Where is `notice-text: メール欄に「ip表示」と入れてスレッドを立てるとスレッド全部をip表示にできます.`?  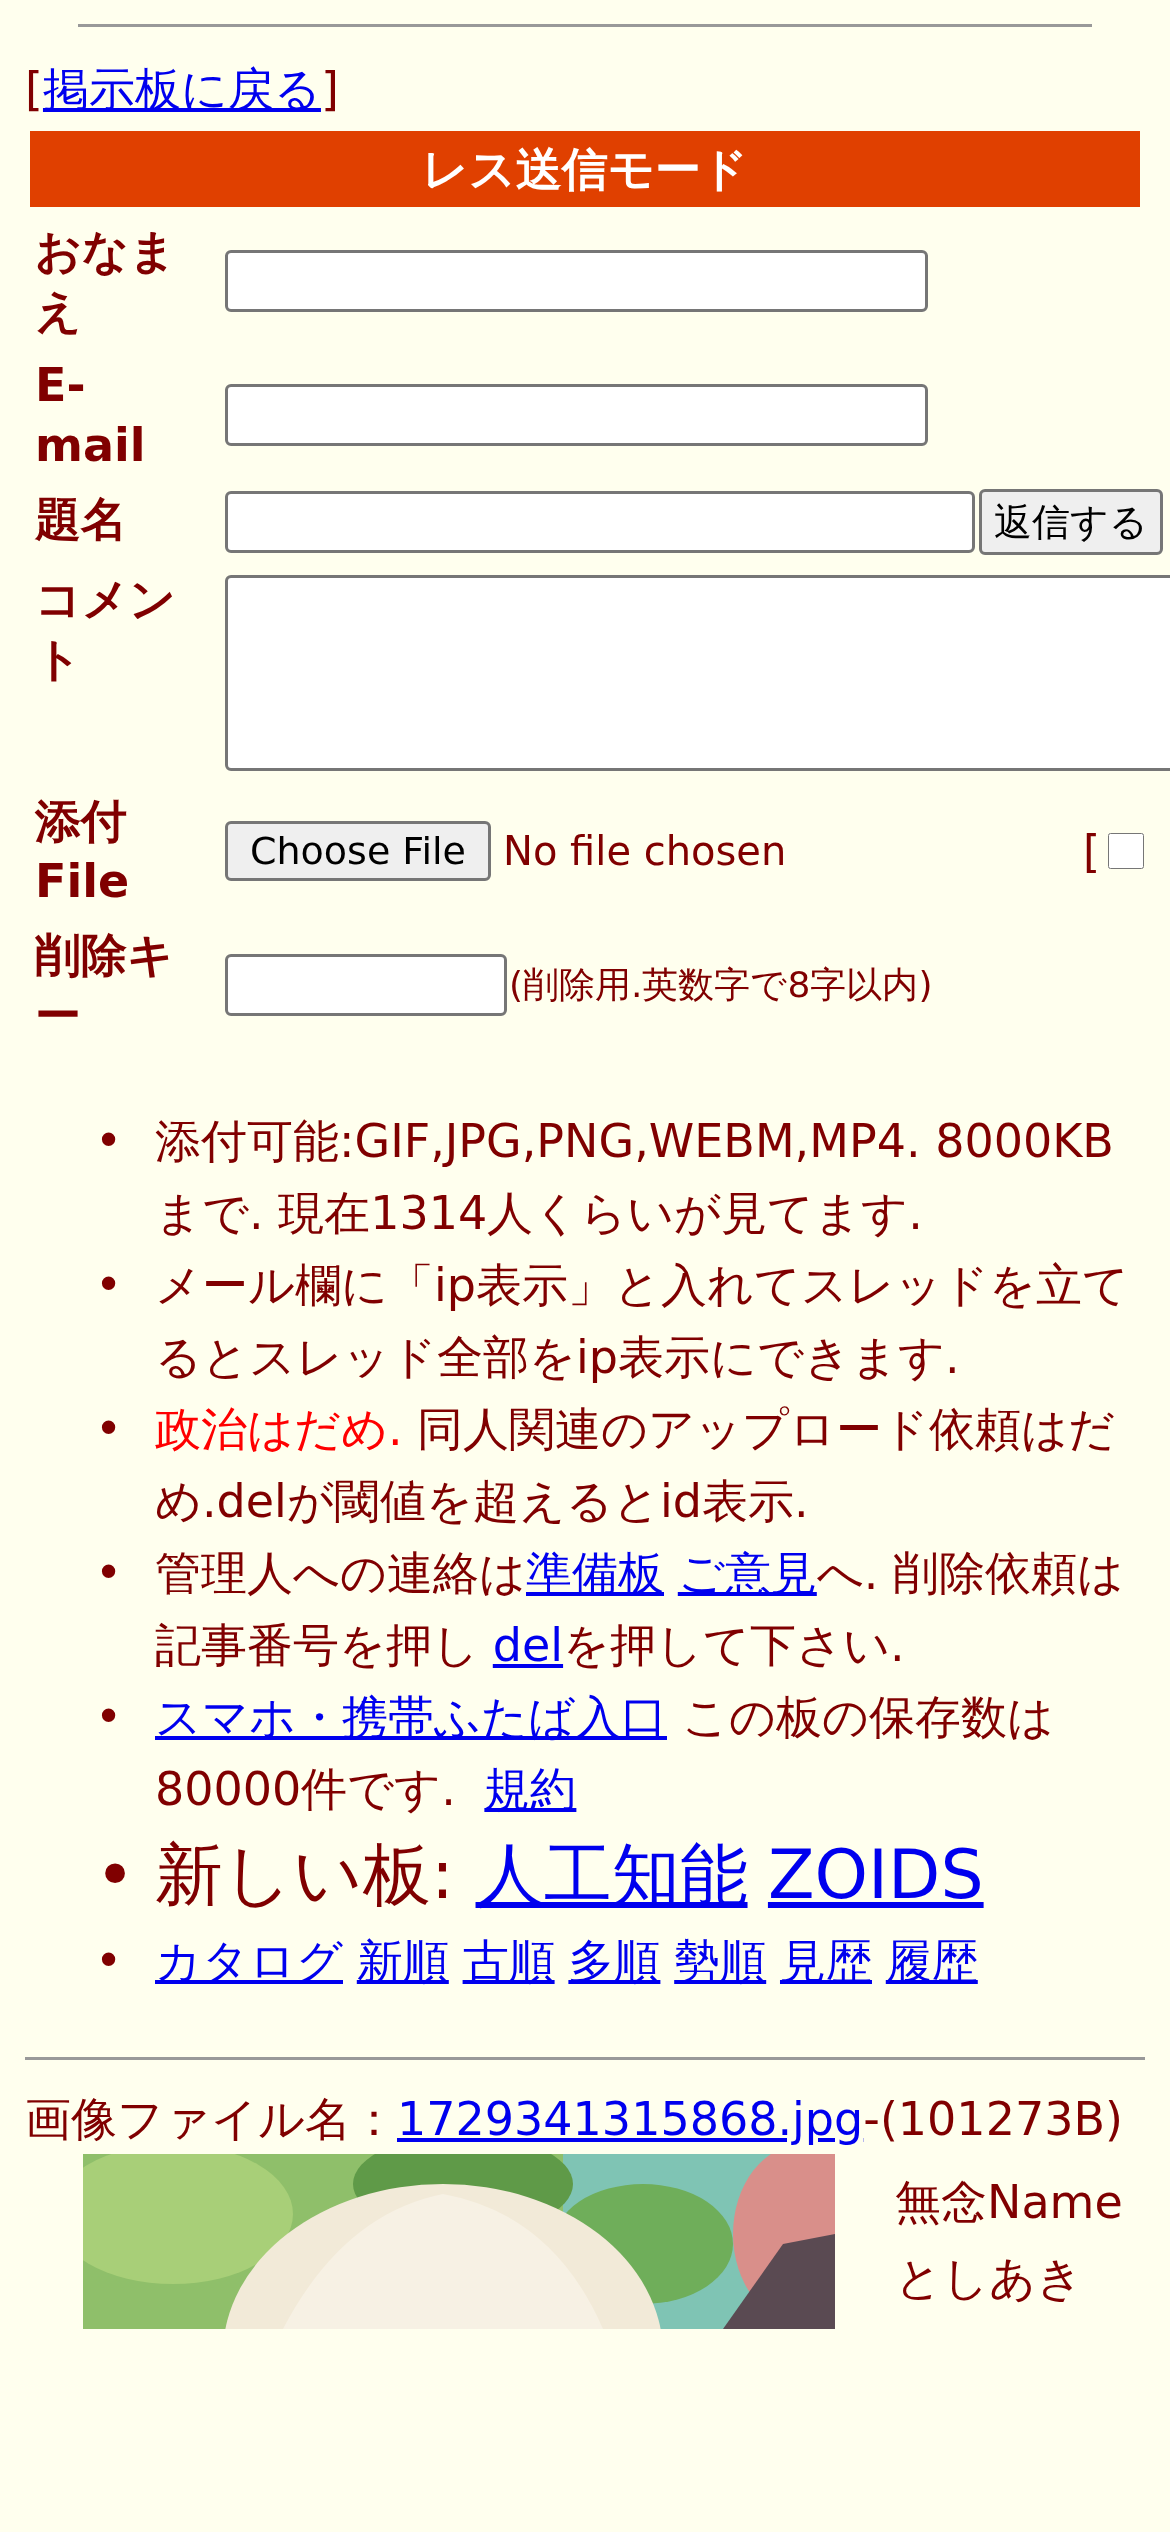 notice-text: メール欄に「ip表示」と入れてスレッドを立てるとスレッド全部をip表示にできます. is located at coordinates (642, 1321).